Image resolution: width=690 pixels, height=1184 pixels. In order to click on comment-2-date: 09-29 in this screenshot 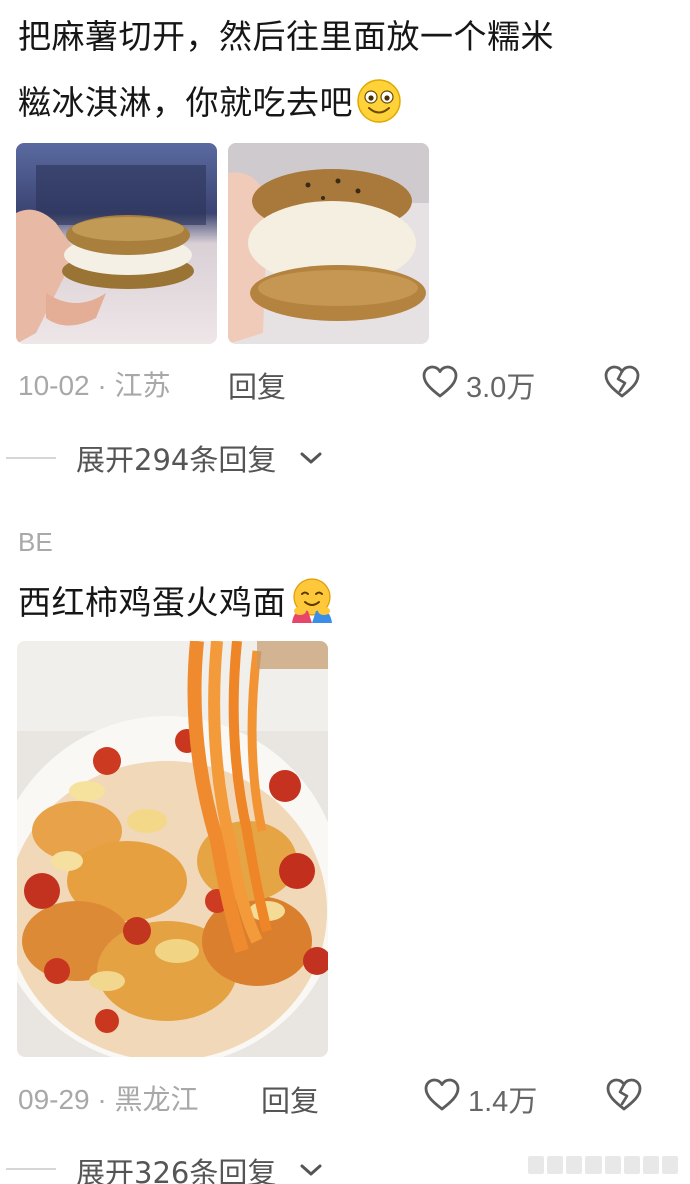, I will do `click(54, 1099)`.